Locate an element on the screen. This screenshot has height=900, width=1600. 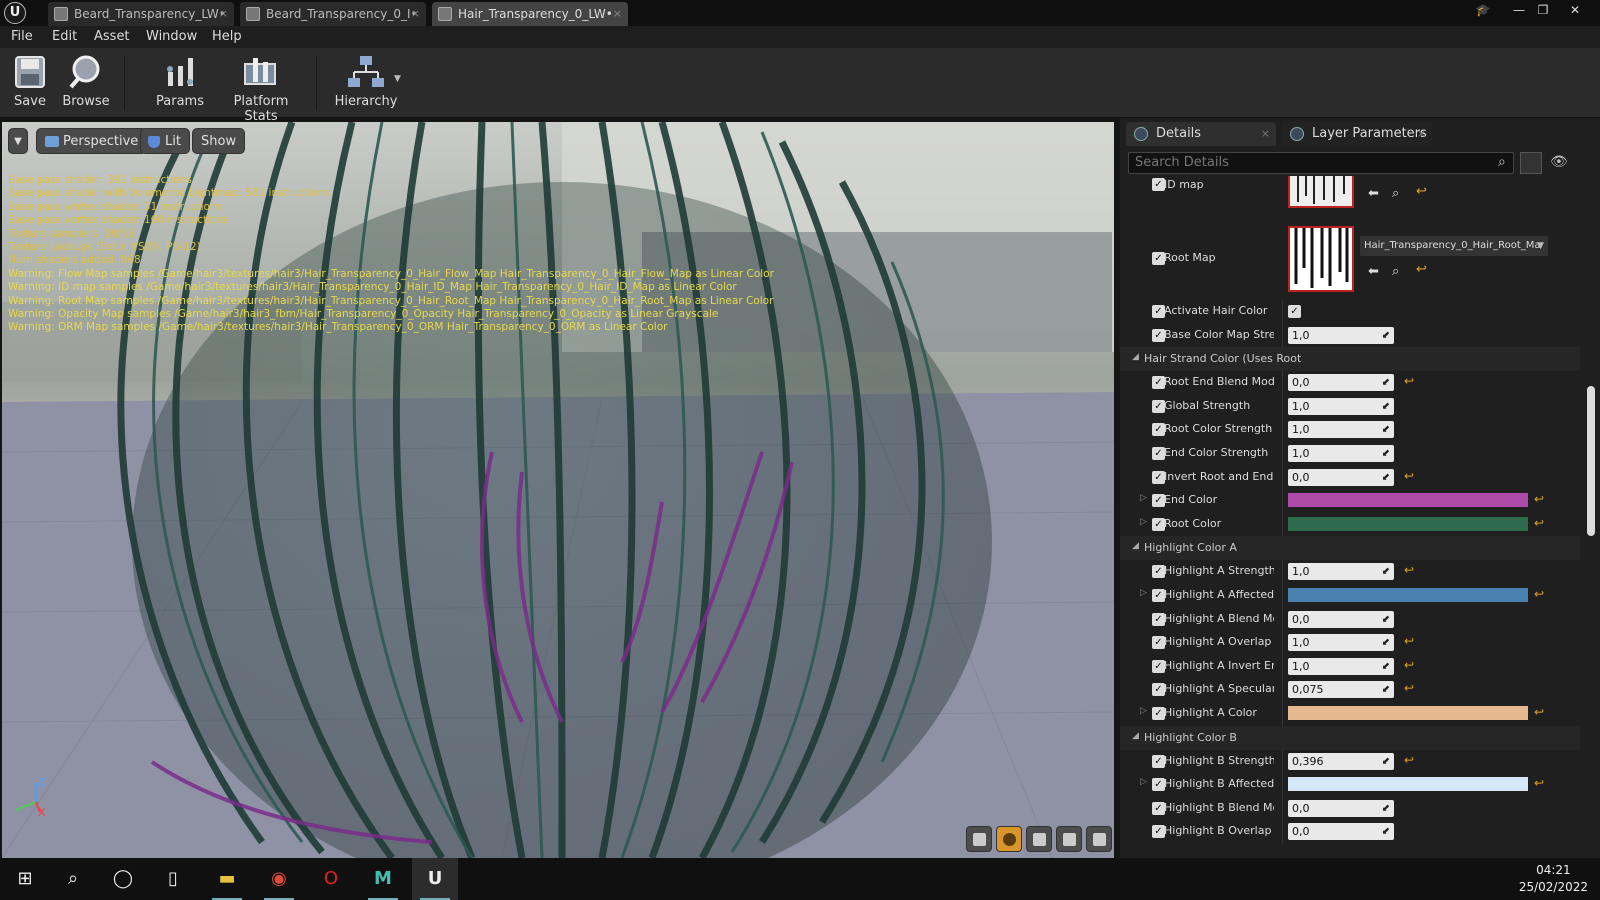
reset-icon: ↩ is located at coordinates (1421, 269).